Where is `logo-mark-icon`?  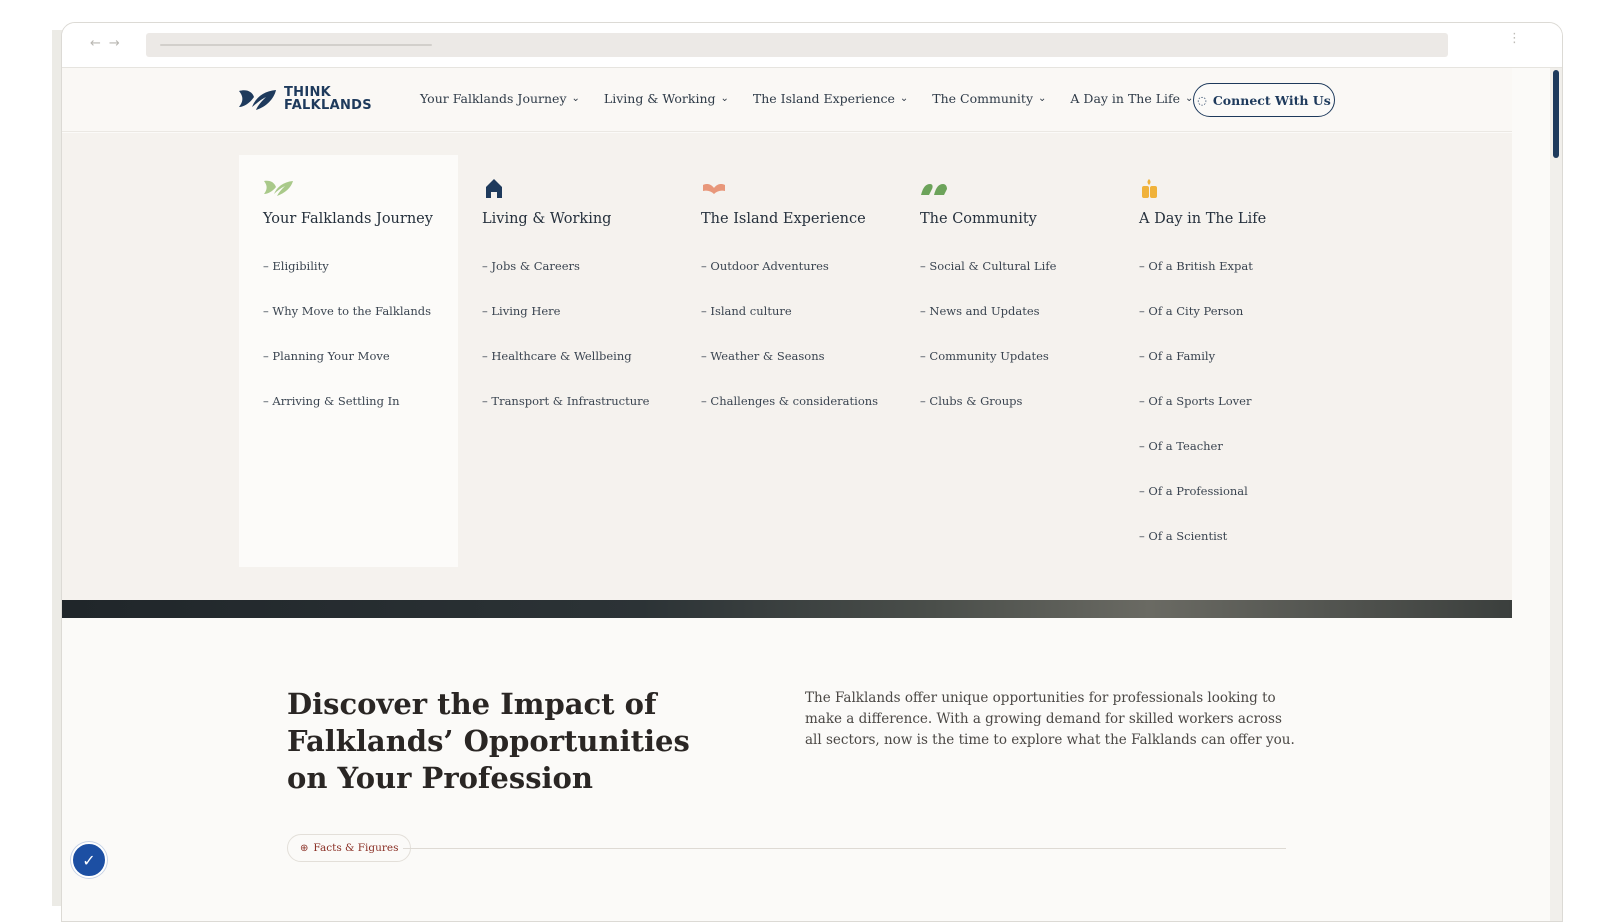
logo-mark-icon is located at coordinates (257, 100).